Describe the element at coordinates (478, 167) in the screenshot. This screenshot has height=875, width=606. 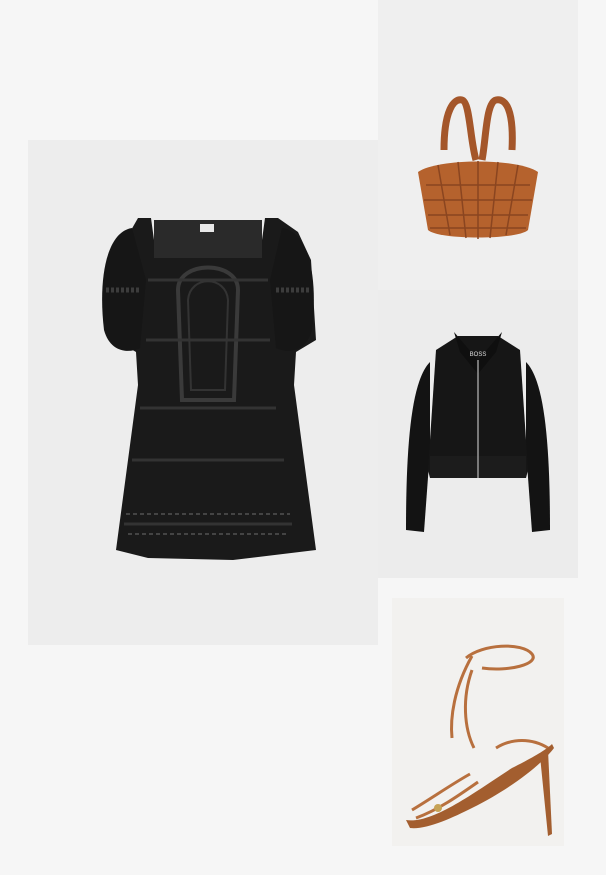
I see `bag-image` at that location.